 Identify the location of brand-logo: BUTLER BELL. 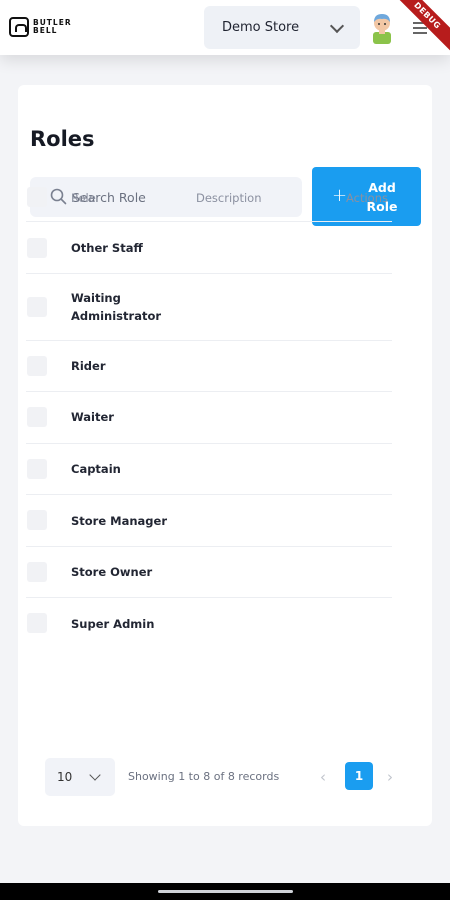
(40, 27).